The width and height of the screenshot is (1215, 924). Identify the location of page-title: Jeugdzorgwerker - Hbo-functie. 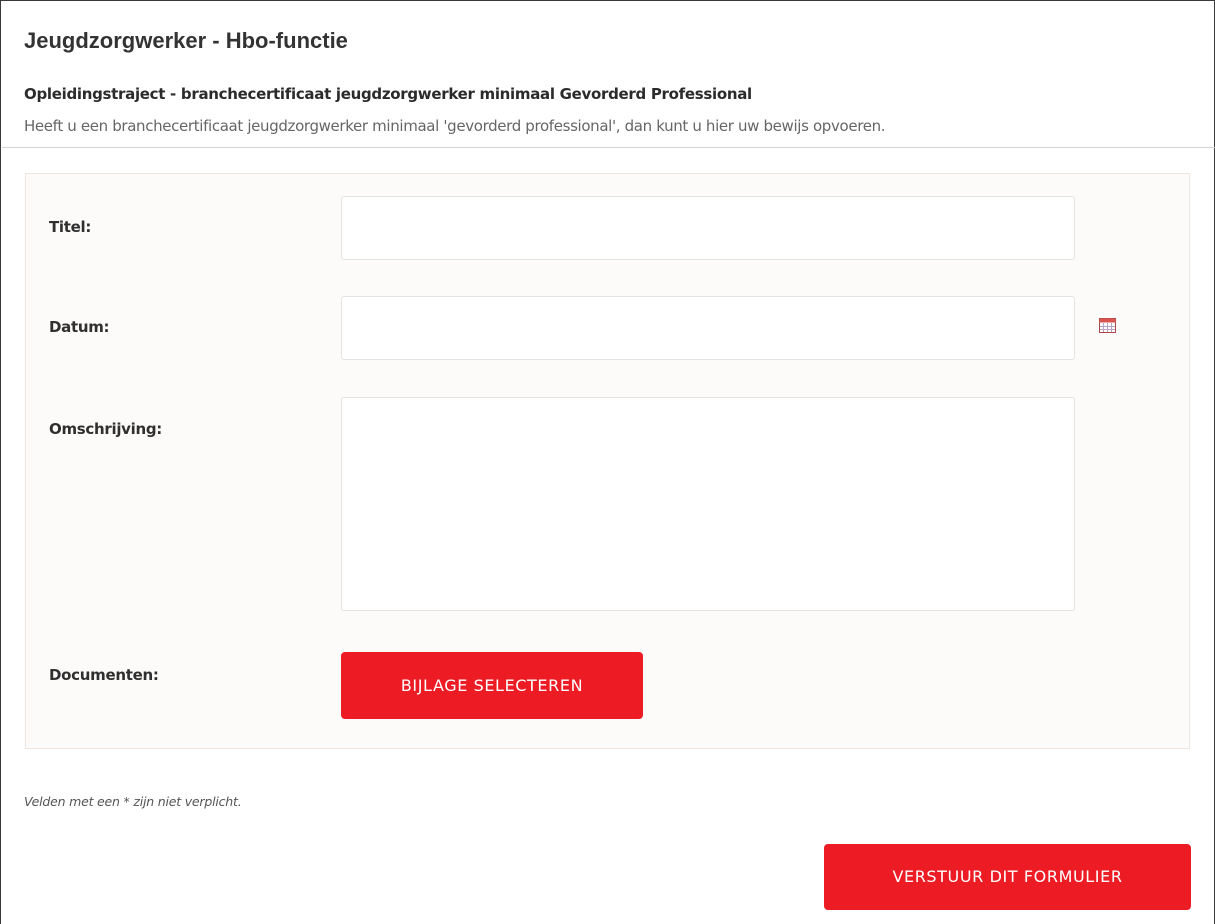
(186, 40).